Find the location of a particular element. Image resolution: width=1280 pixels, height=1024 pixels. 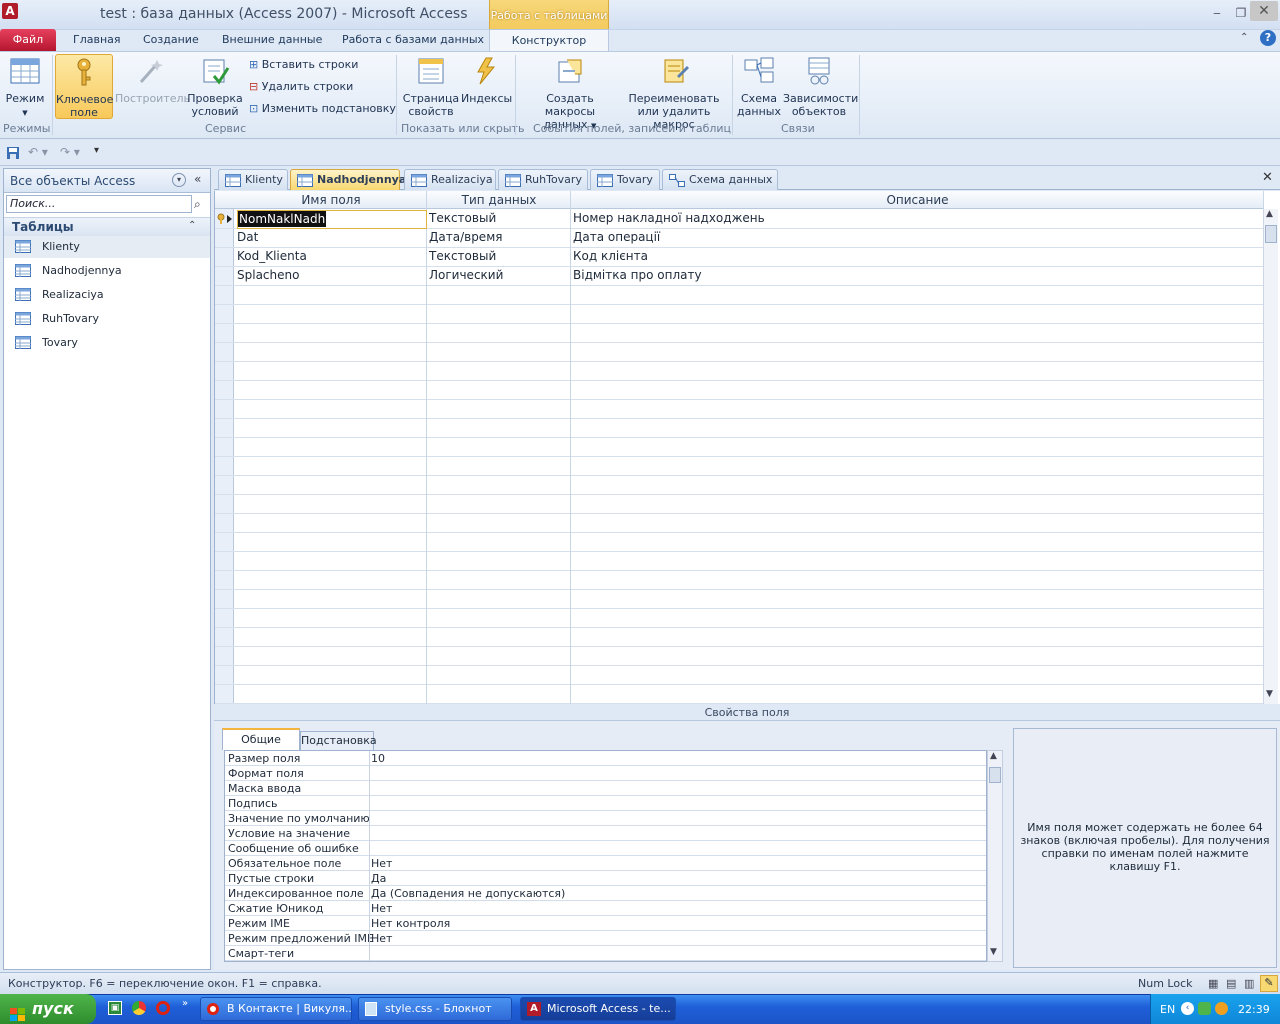

tab-lookup: Подстановка is located at coordinates (338, 740).